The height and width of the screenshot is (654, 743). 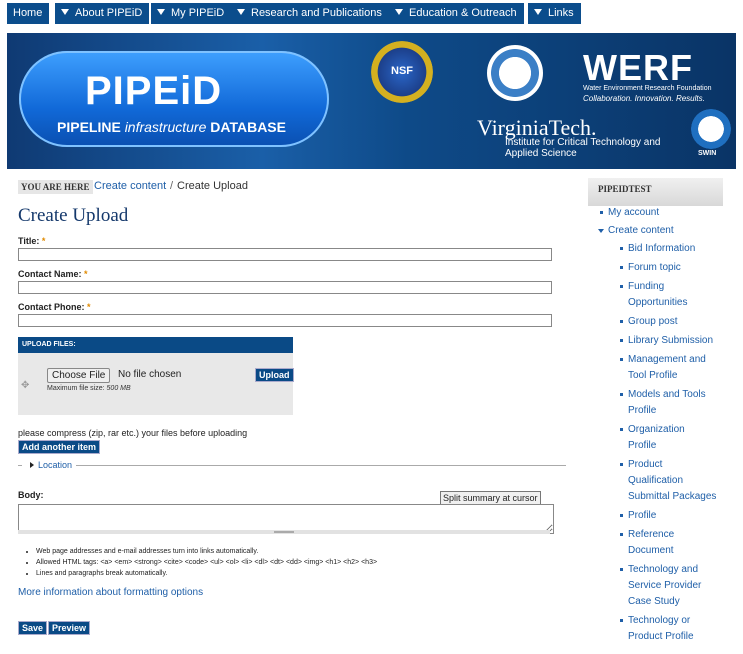 I want to click on save-button: Save, so click(x=33, y=628).